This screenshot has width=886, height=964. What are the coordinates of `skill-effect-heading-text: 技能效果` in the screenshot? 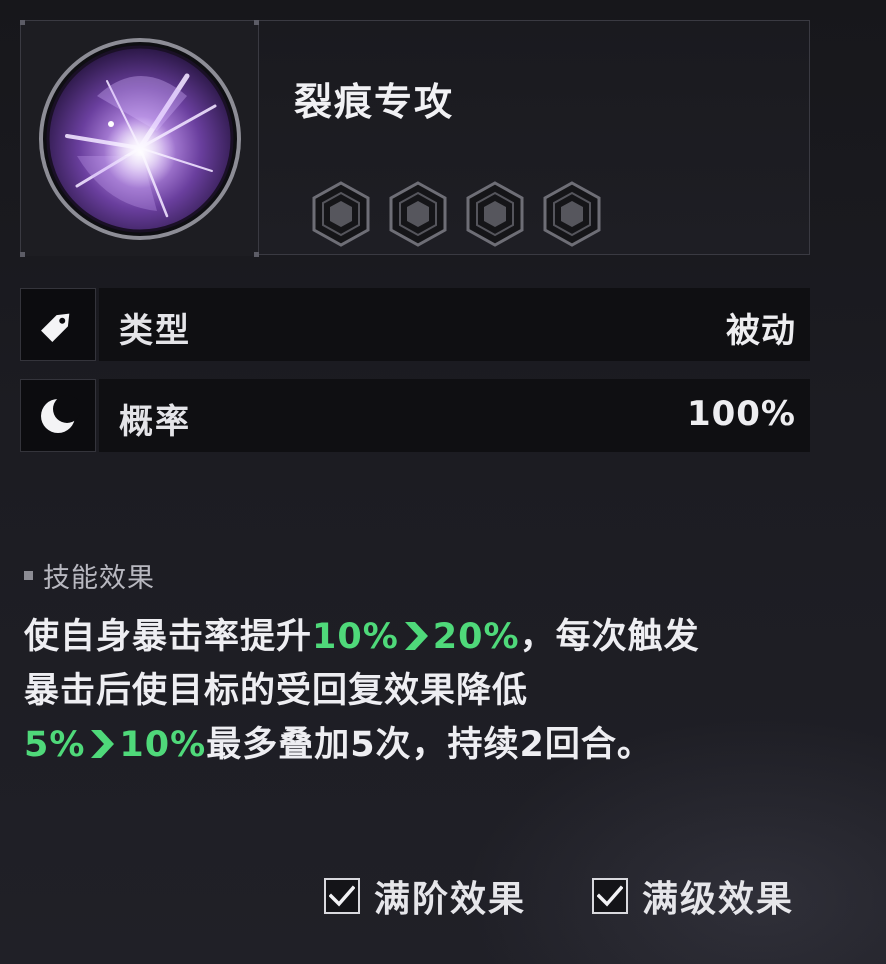 It's located at (99, 578).